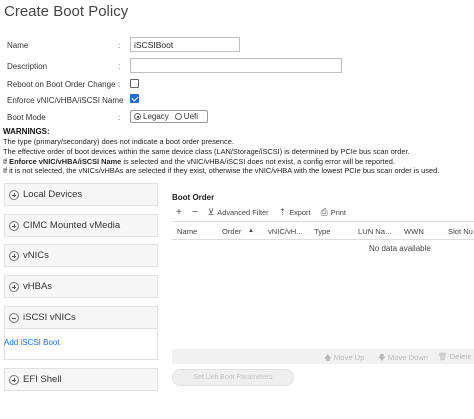  Describe the element at coordinates (38, 286) in the screenshot. I see `section-vhbas-label: vHBAs` at that location.